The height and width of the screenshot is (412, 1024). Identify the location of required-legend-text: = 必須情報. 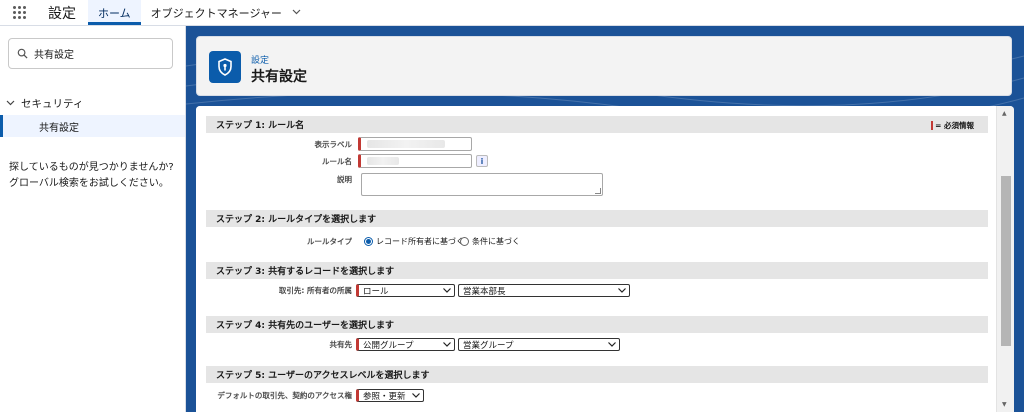
(954, 125).